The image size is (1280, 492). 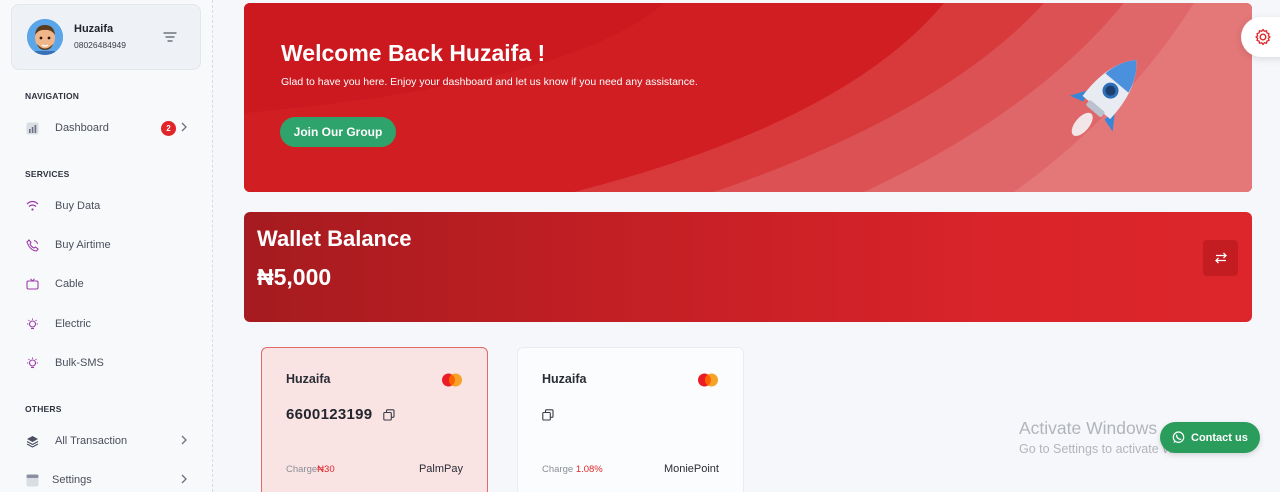 I want to click on join-group-button: Join Our Group, so click(x=338, y=132).